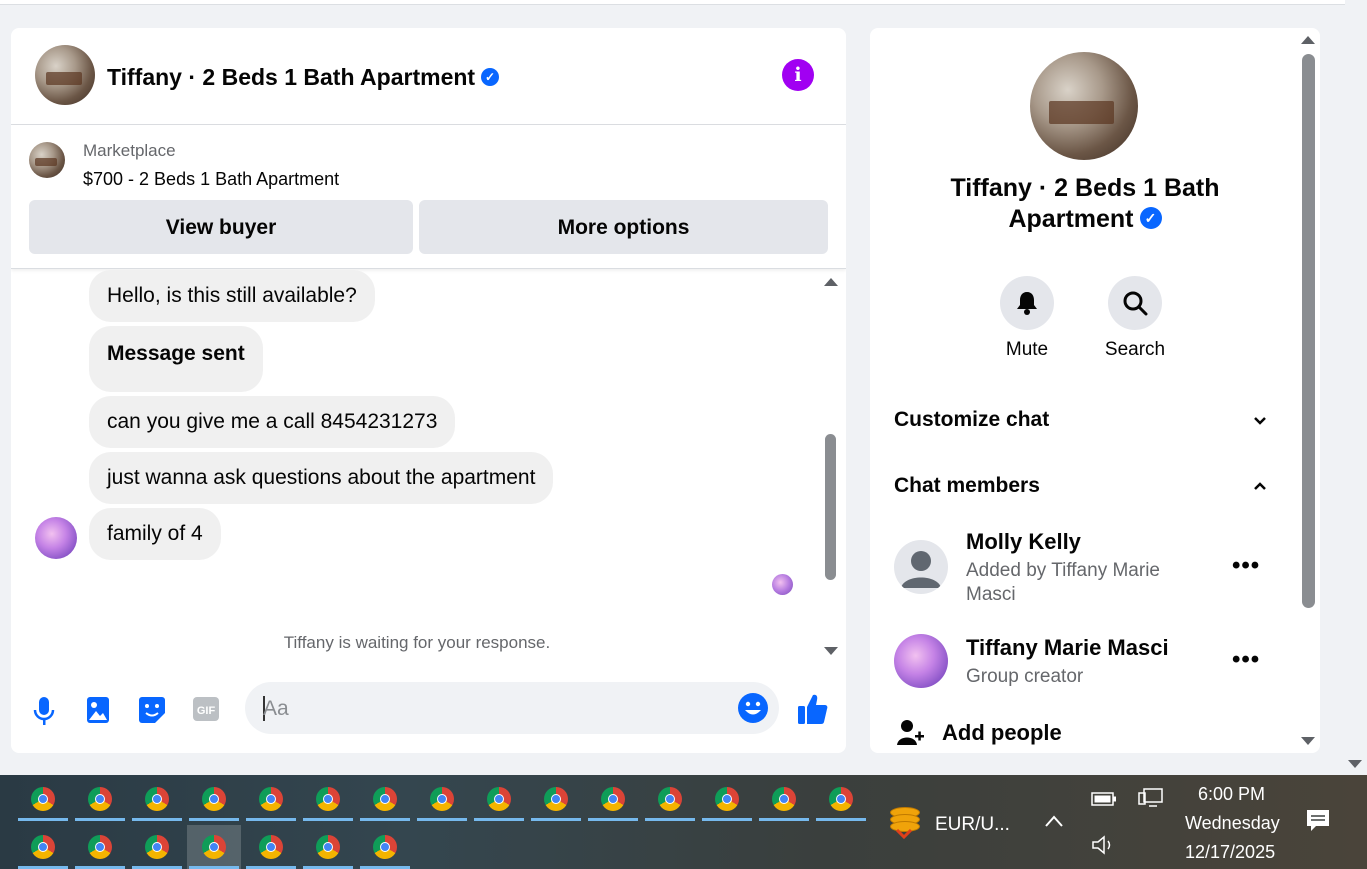 The width and height of the screenshot is (1367, 869). What do you see at coordinates (910, 732) in the screenshot?
I see `add-person-icon` at bounding box center [910, 732].